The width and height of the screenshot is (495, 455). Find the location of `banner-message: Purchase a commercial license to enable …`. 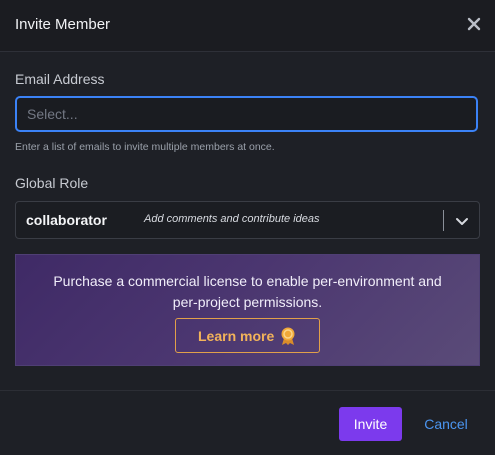

banner-message: Purchase a commercial license to enable … is located at coordinates (247, 292).